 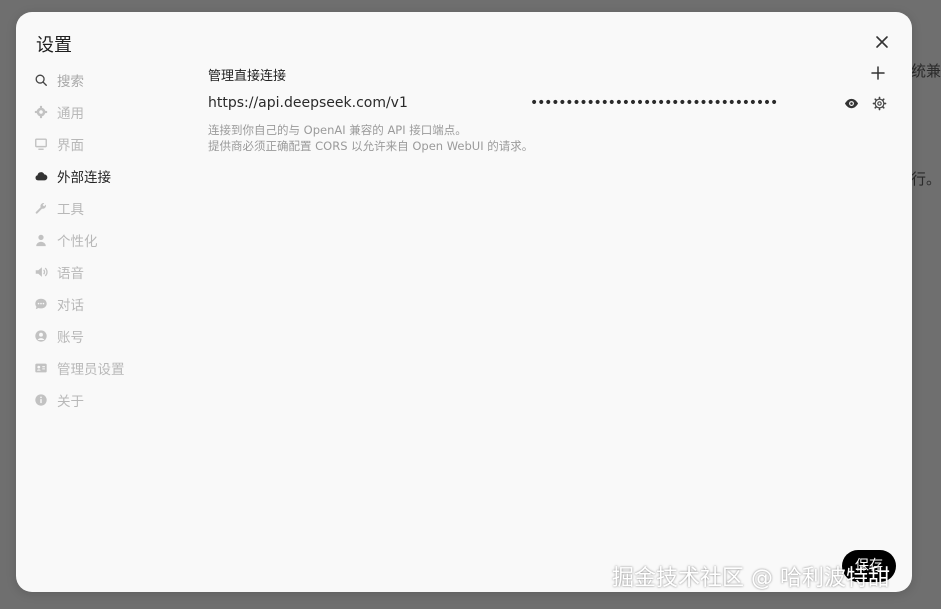 I want to click on add-connection-button, so click(x=879, y=74).